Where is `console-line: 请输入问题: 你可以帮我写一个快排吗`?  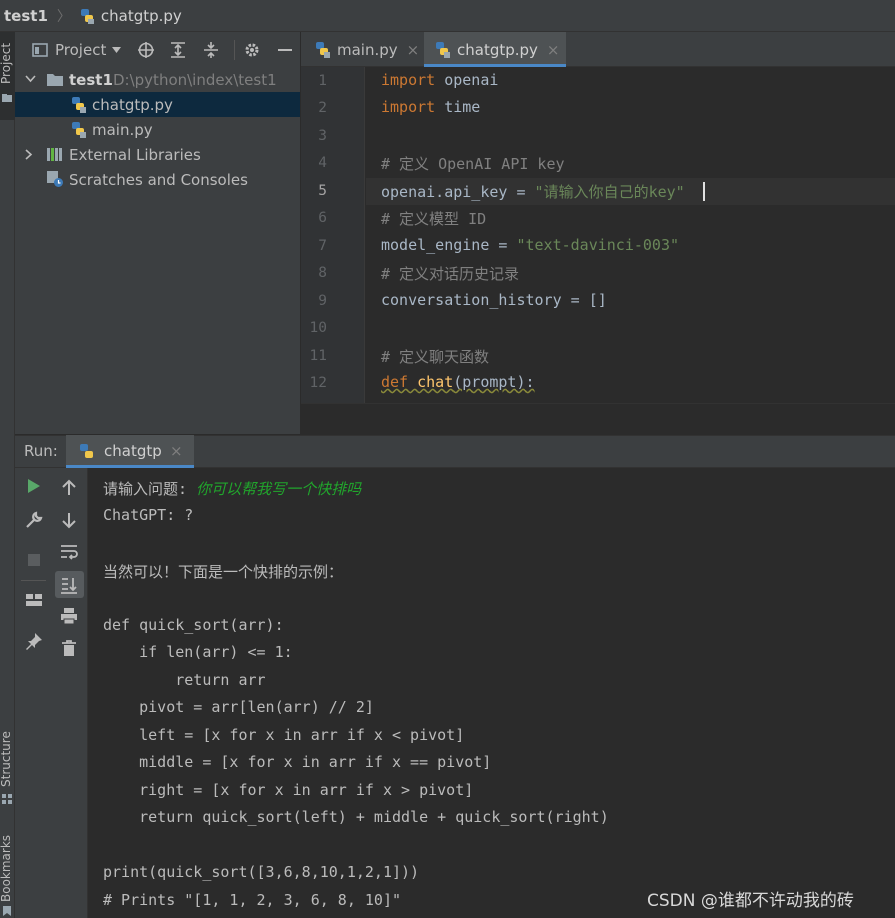
console-line: 请输入问题: 你可以帮我写一个快排吗 is located at coordinates (232, 489).